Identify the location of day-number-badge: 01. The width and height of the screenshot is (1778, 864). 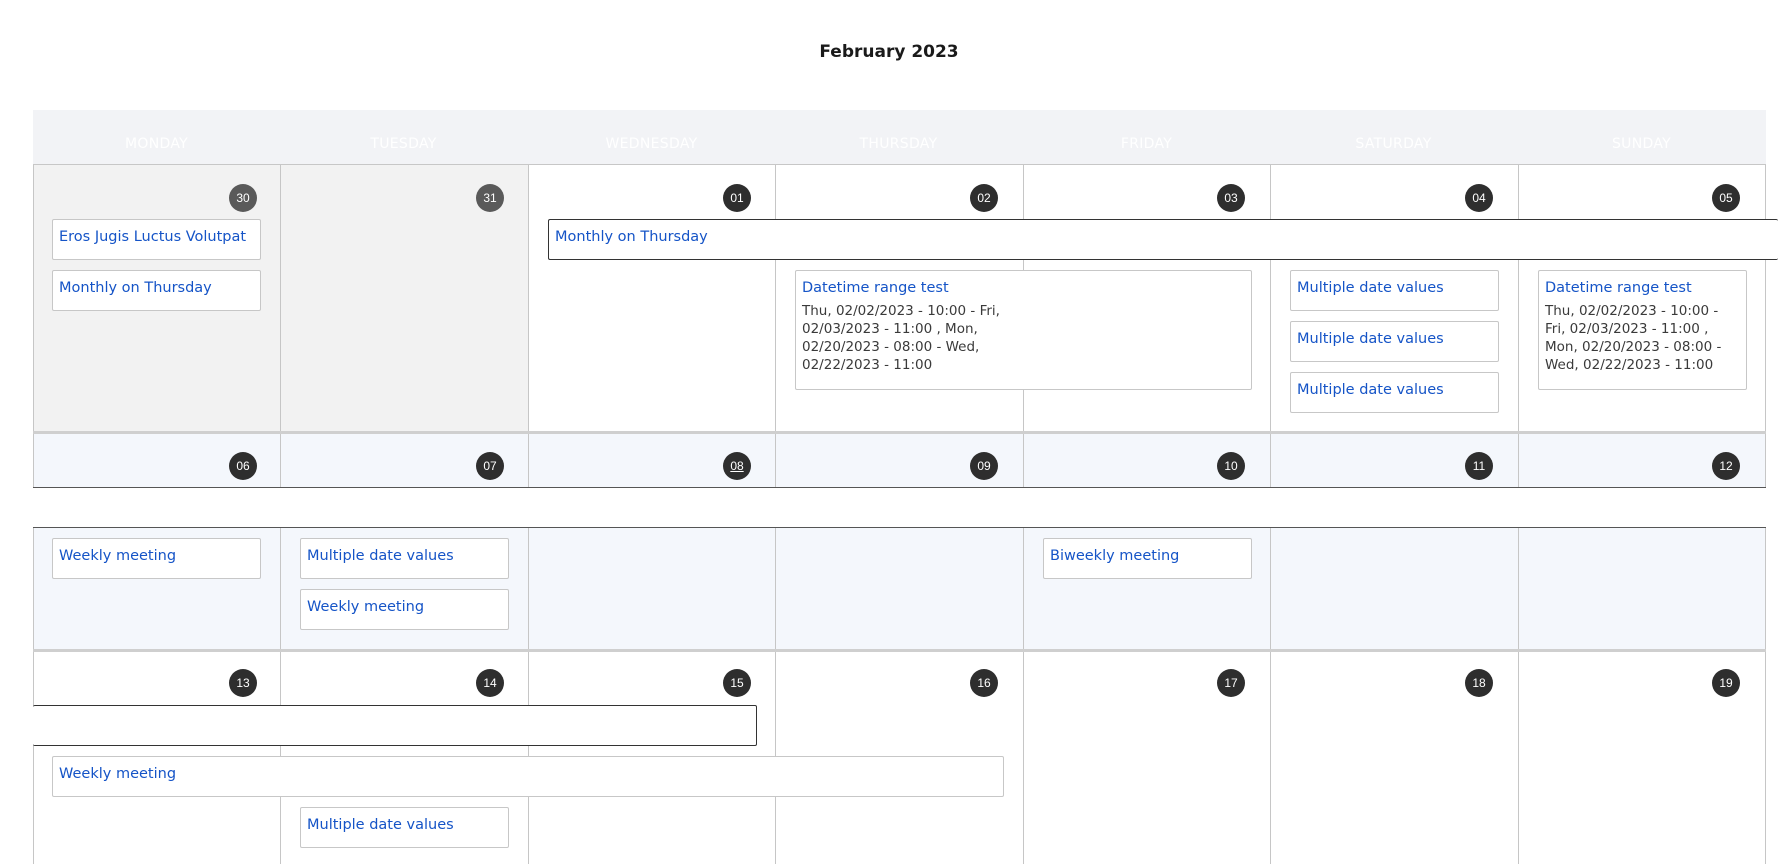
(737, 198).